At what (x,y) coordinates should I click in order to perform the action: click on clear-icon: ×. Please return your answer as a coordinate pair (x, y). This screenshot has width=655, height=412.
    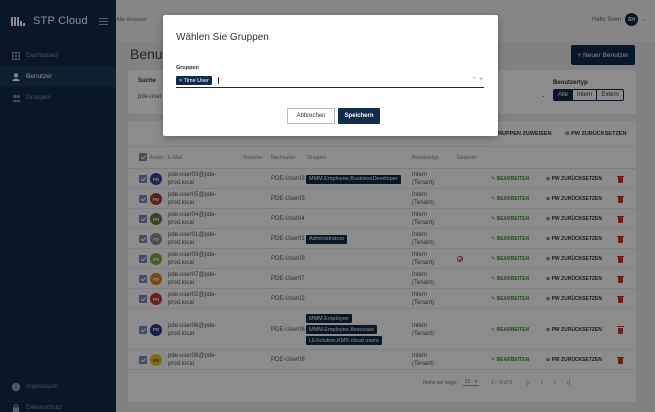
    Looking at the image, I should click on (474, 79).